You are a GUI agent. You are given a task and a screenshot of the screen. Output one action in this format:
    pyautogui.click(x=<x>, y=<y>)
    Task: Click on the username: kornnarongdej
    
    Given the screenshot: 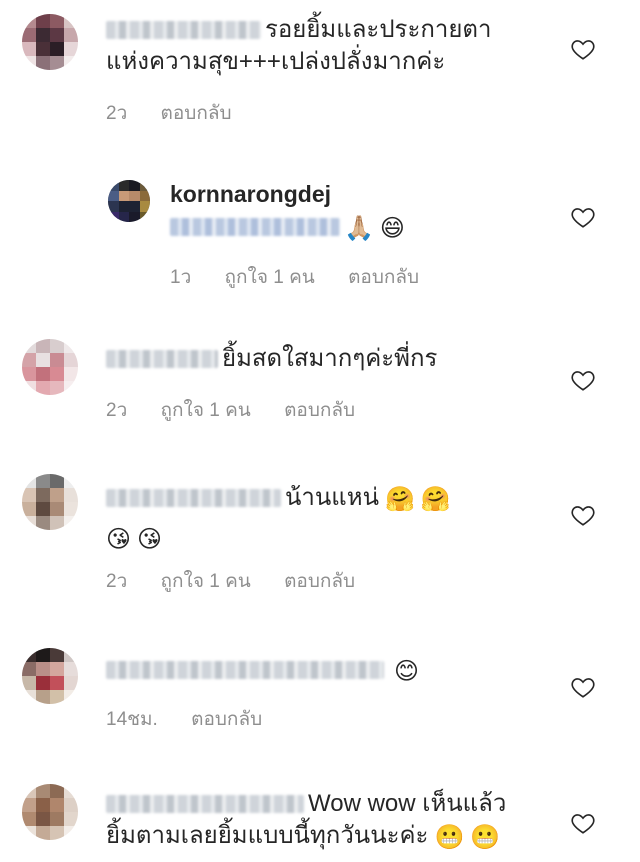 What is the action you would take?
    pyautogui.click(x=250, y=194)
    